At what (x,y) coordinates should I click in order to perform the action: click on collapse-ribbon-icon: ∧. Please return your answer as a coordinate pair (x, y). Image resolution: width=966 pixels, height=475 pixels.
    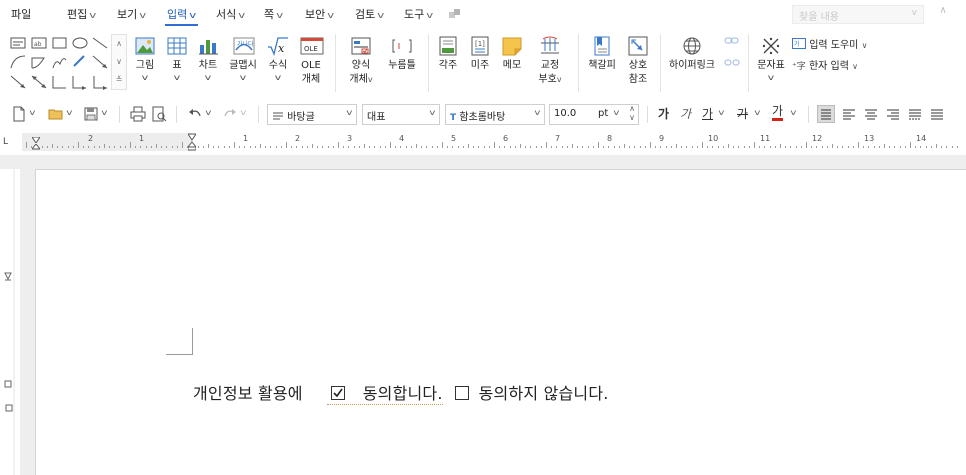
    Looking at the image, I should click on (943, 13).